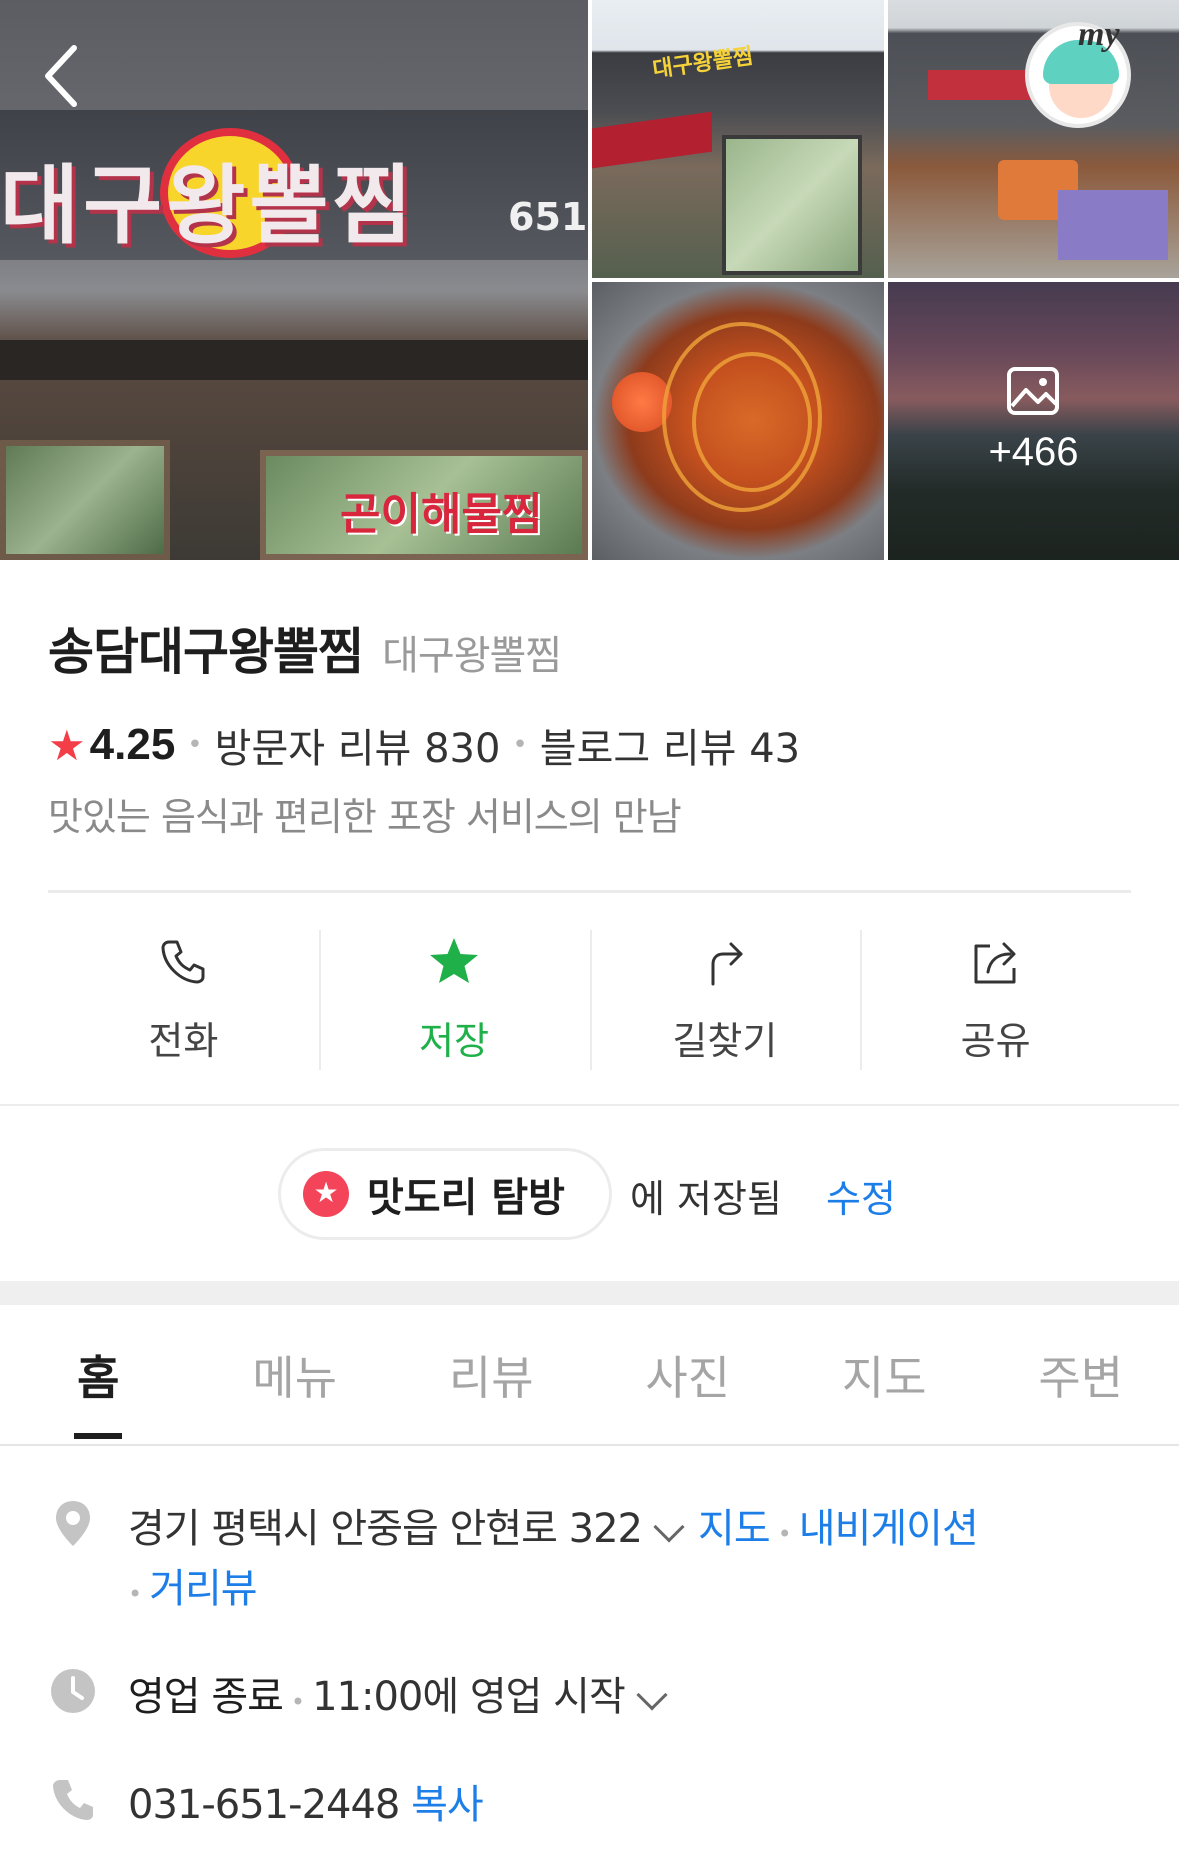  Describe the element at coordinates (889, 1529) in the screenshot. I see `navigation-link: 내비게이션` at that location.